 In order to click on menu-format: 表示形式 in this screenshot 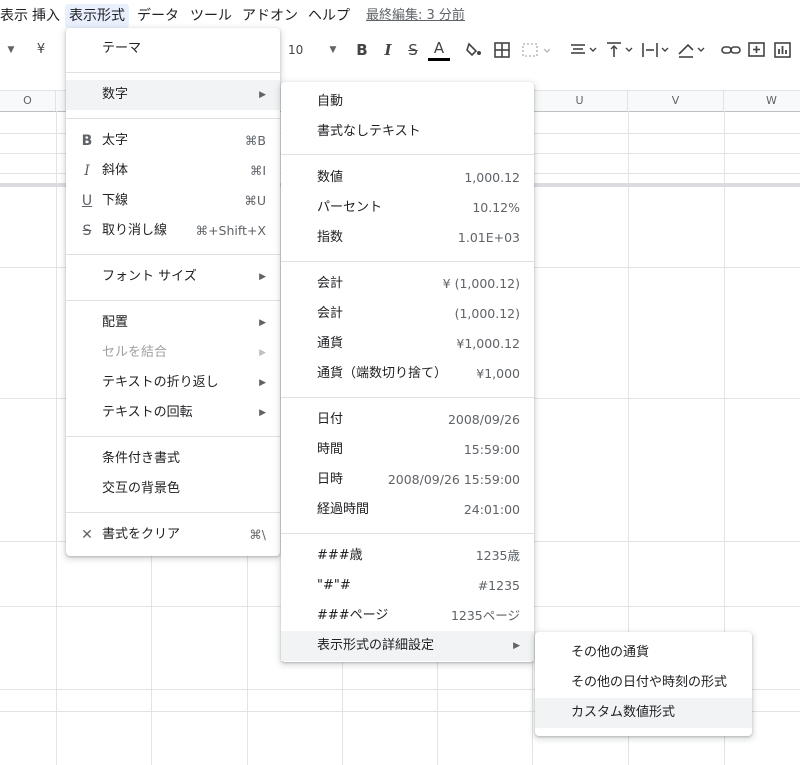, I will do `click(97, 16)`.